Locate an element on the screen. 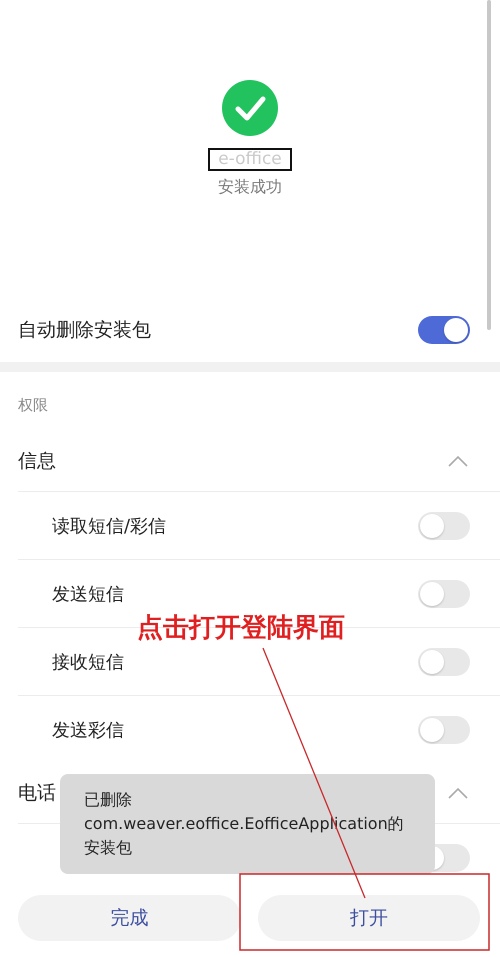 Image resolution: width=500 pixels, height=957 pixels. group-label: 信息 is located at coordinates (37, 461).